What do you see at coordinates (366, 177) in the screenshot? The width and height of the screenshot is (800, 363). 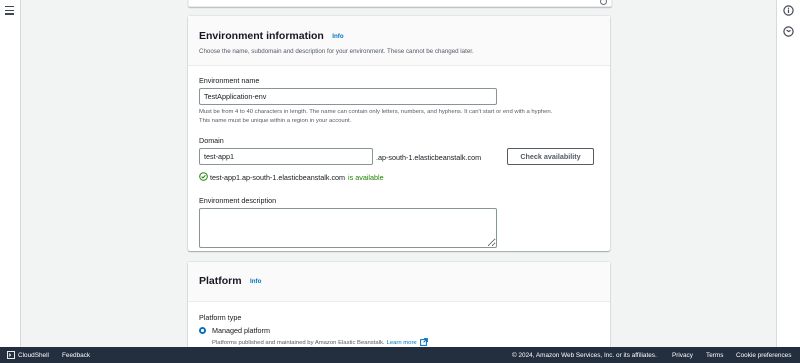 I see `available-status-text: is available` at bounding box center [366, 177].